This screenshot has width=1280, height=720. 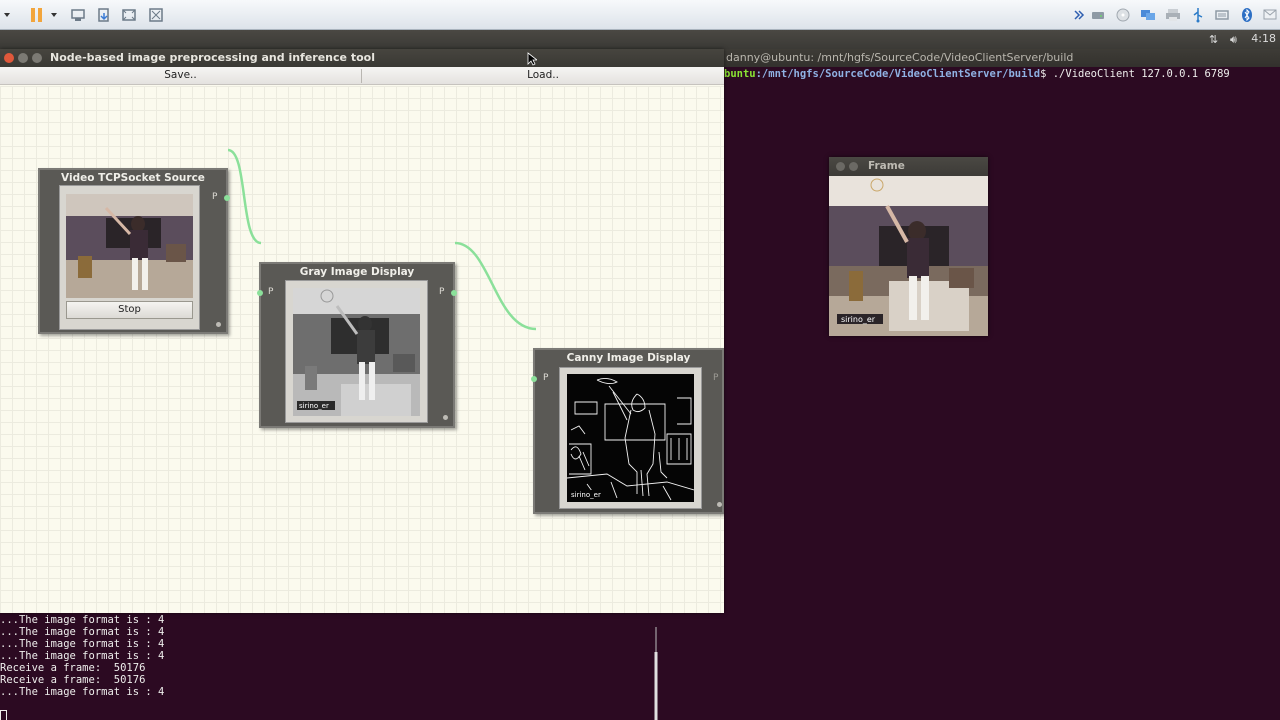 I want to click on frame-window: Frame sirino_er, so click(x=908, y=246).